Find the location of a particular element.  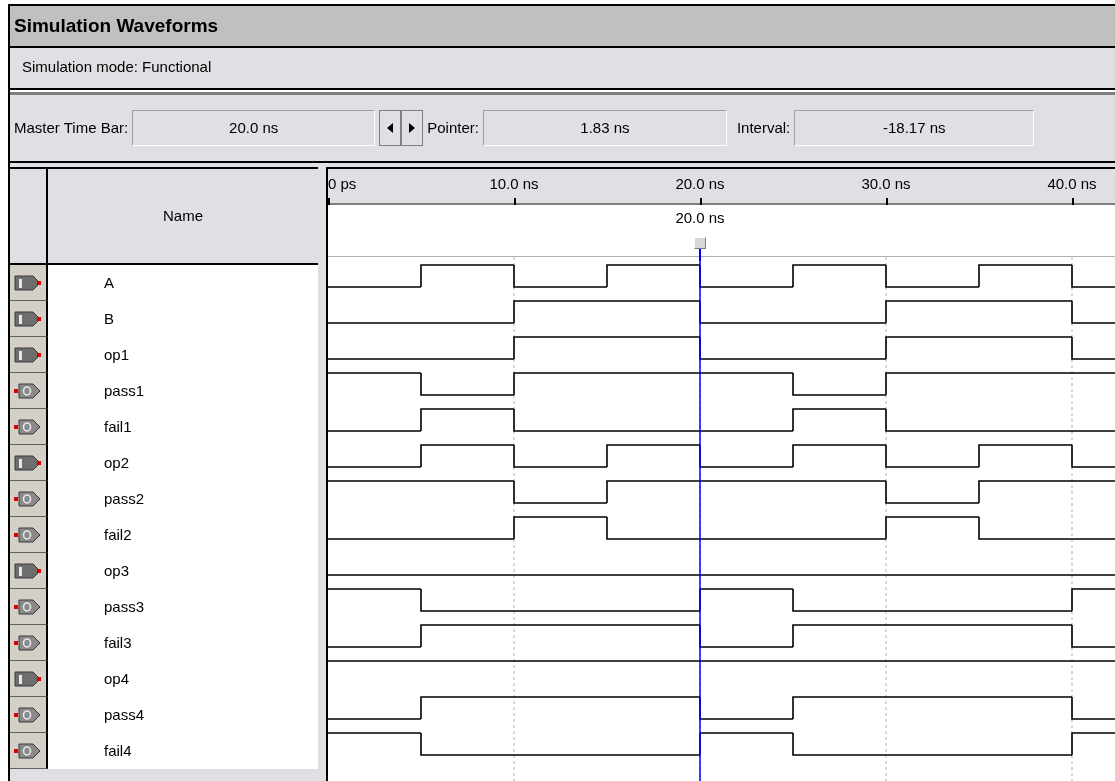

simulation-mode-text: Simulation mode: Functional is located at coordinates (117, 67).